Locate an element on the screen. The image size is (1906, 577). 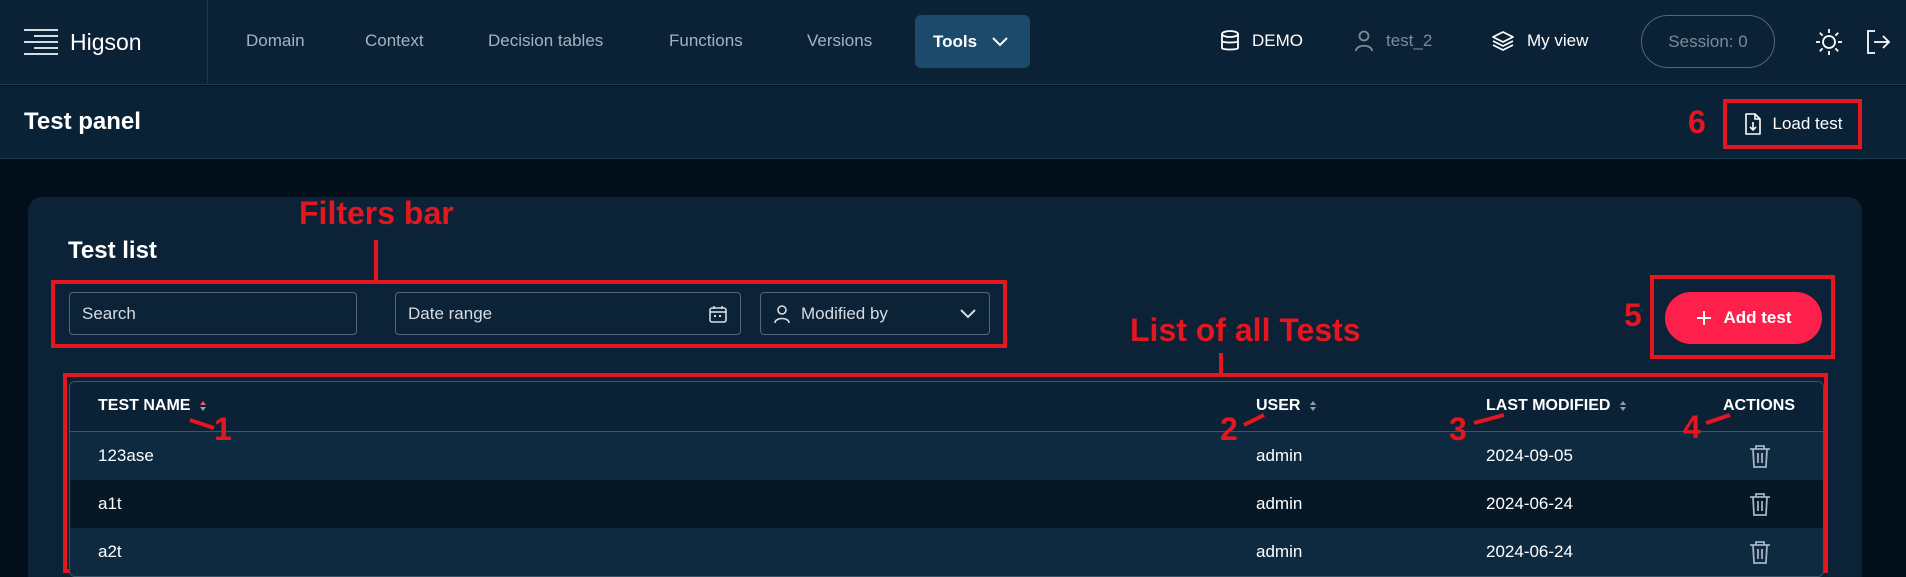
cell-last-modified: 2024-09-05 is located at coordinates (1529, 455).